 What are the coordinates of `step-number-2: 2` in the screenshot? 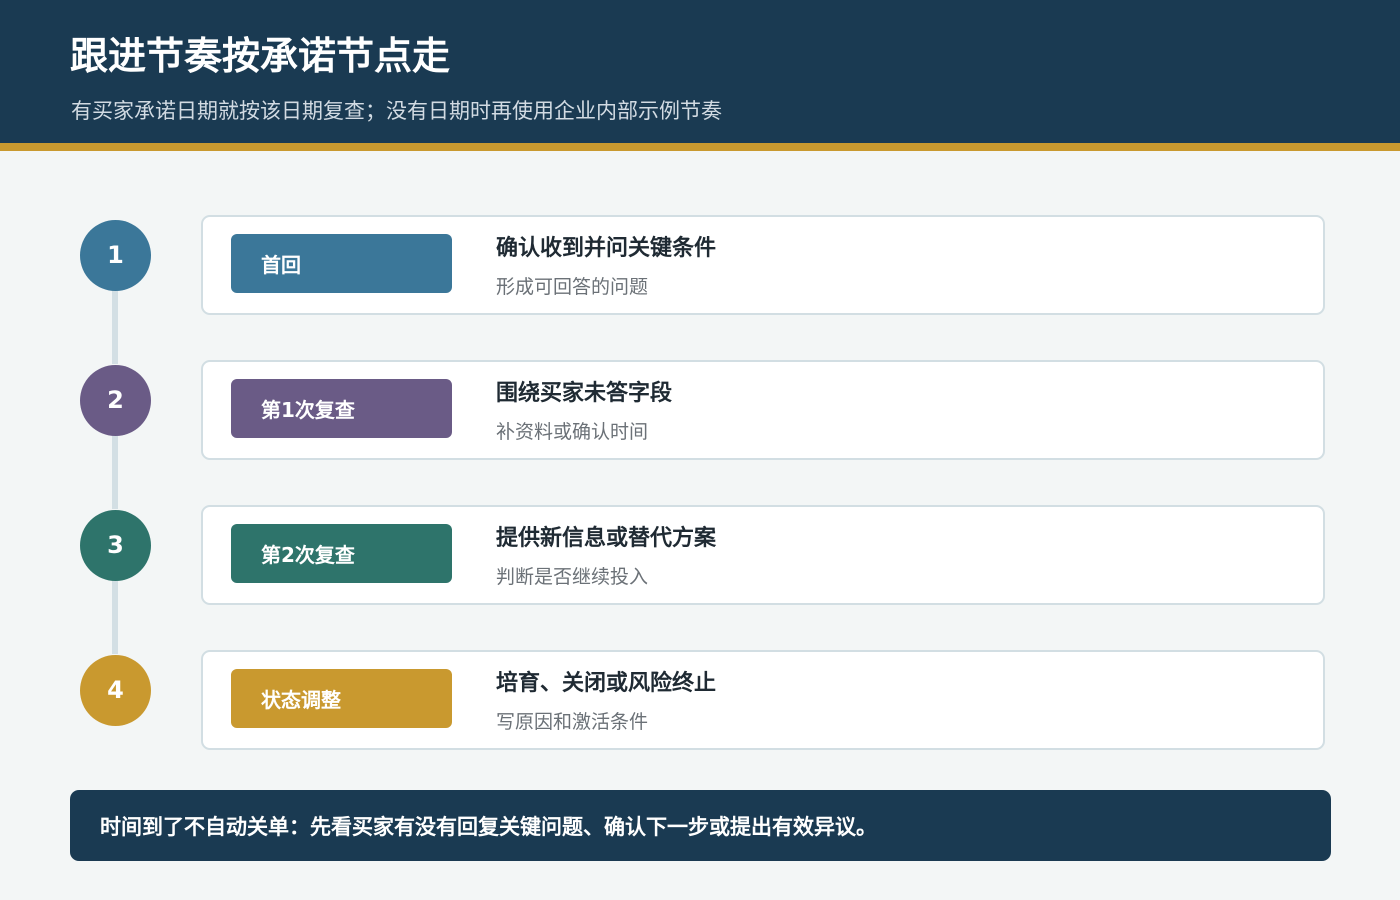 It's located at (115, 400).